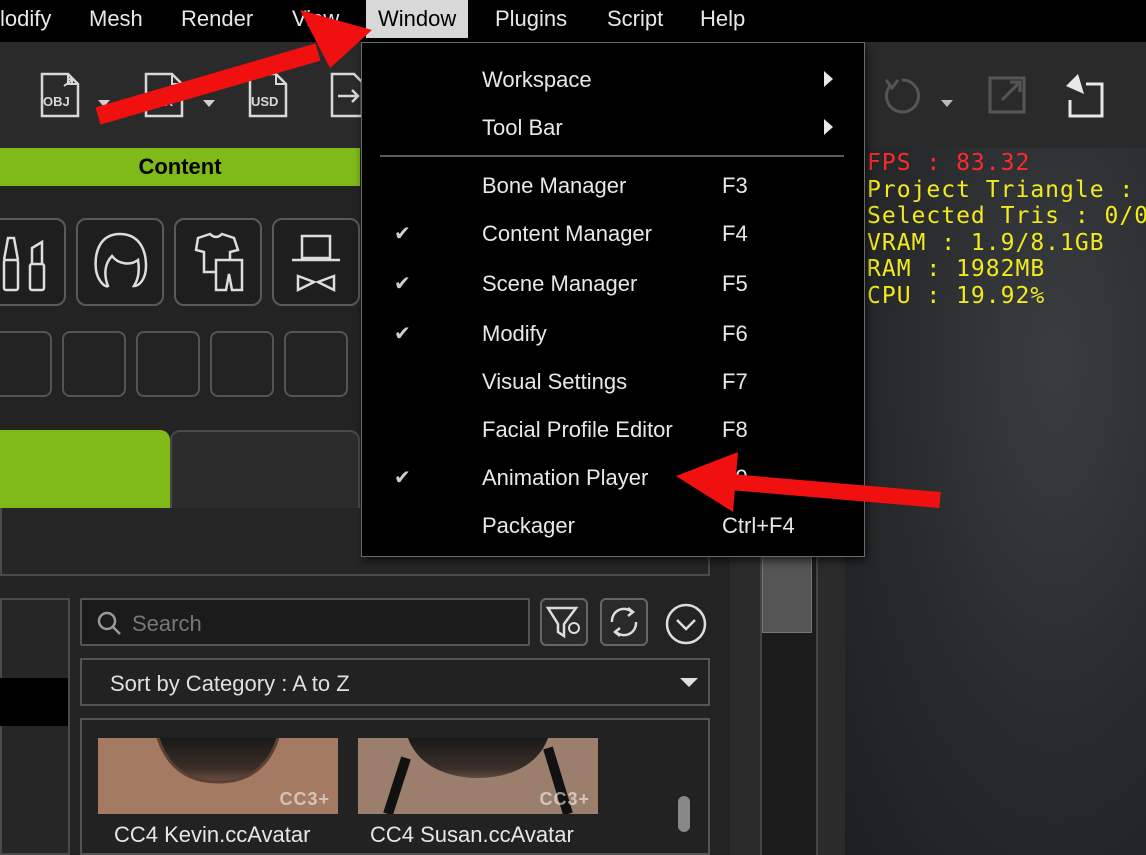 The height and width of the screenshot is (855, 1146). Describe the element at coordinates (104, 103) in the screenshot. I see `obj-dropdown-caret` at that location.